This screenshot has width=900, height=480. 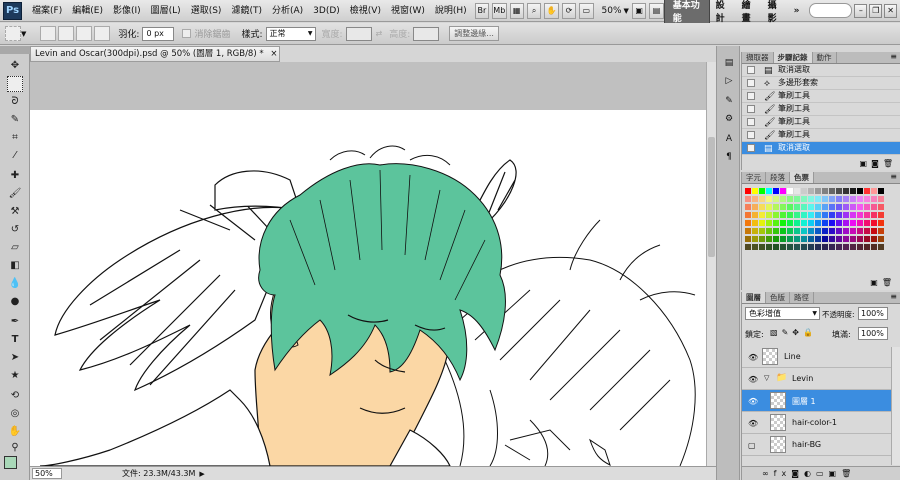 I want to click on menu-item-5: 濾鏡(T), so click(x=246, y=11).